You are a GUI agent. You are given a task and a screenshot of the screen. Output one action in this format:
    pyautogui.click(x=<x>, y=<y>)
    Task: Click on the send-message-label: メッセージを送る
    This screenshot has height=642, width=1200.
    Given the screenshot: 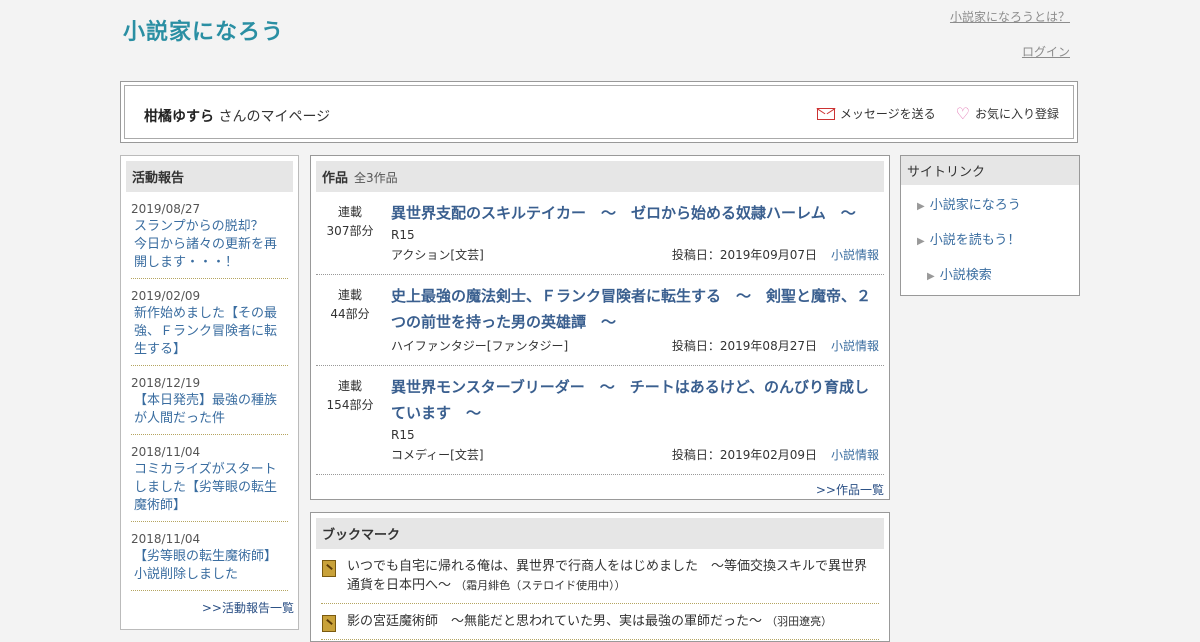 What is the action you would take?
    pyautogui.click(x=887, y=114)
    